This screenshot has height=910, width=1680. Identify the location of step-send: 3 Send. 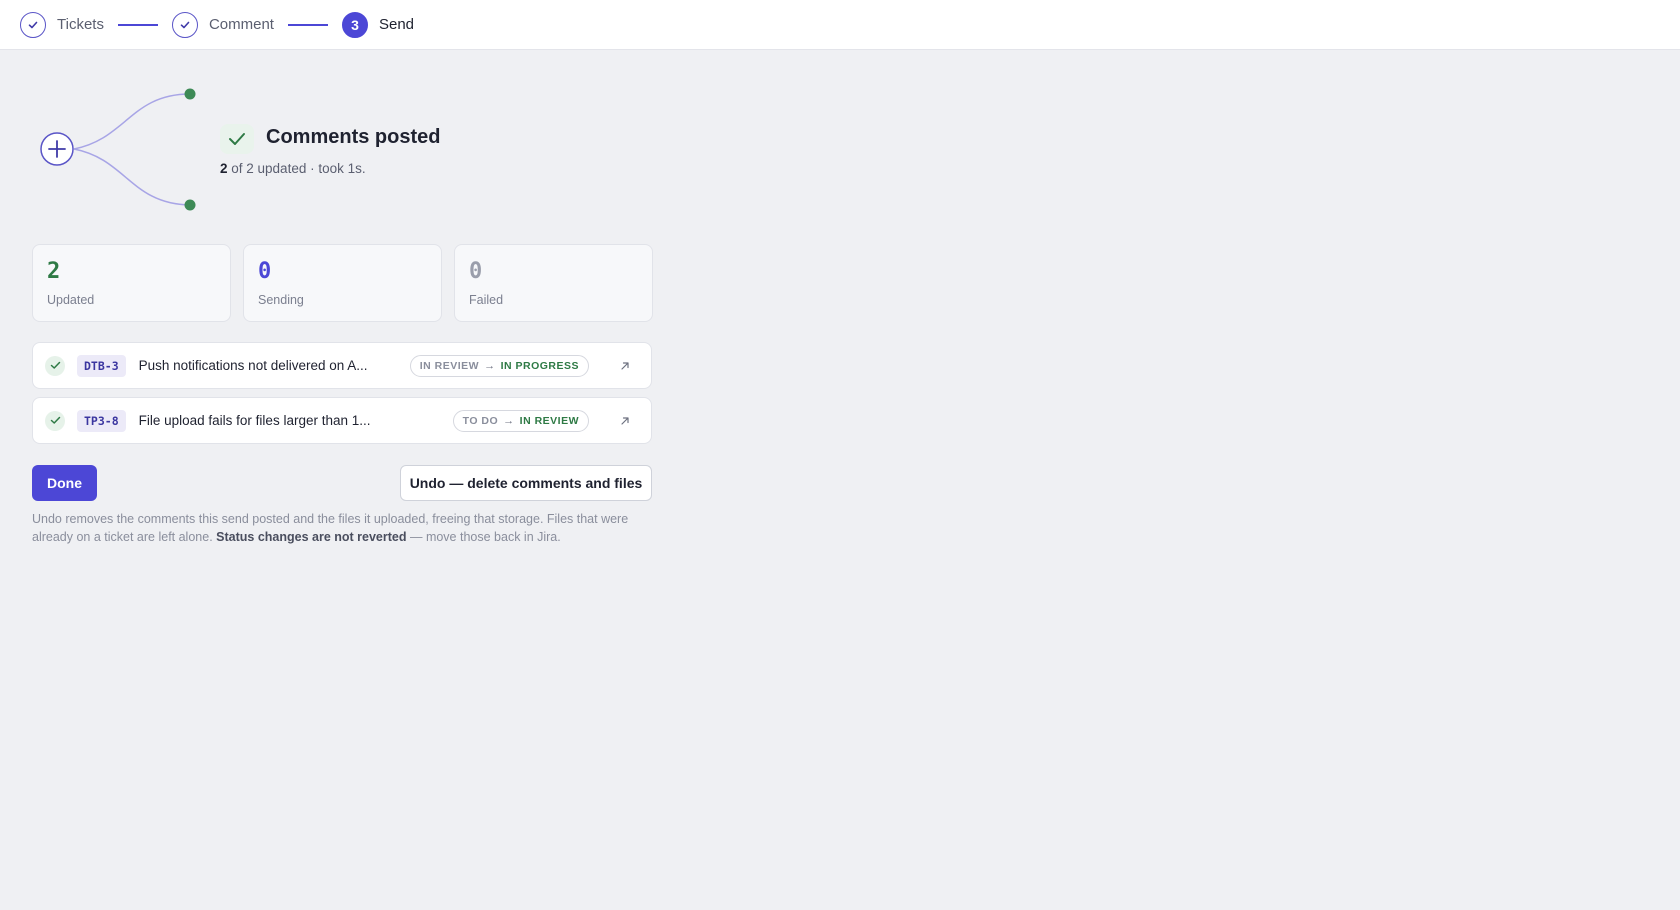
(378, 24).